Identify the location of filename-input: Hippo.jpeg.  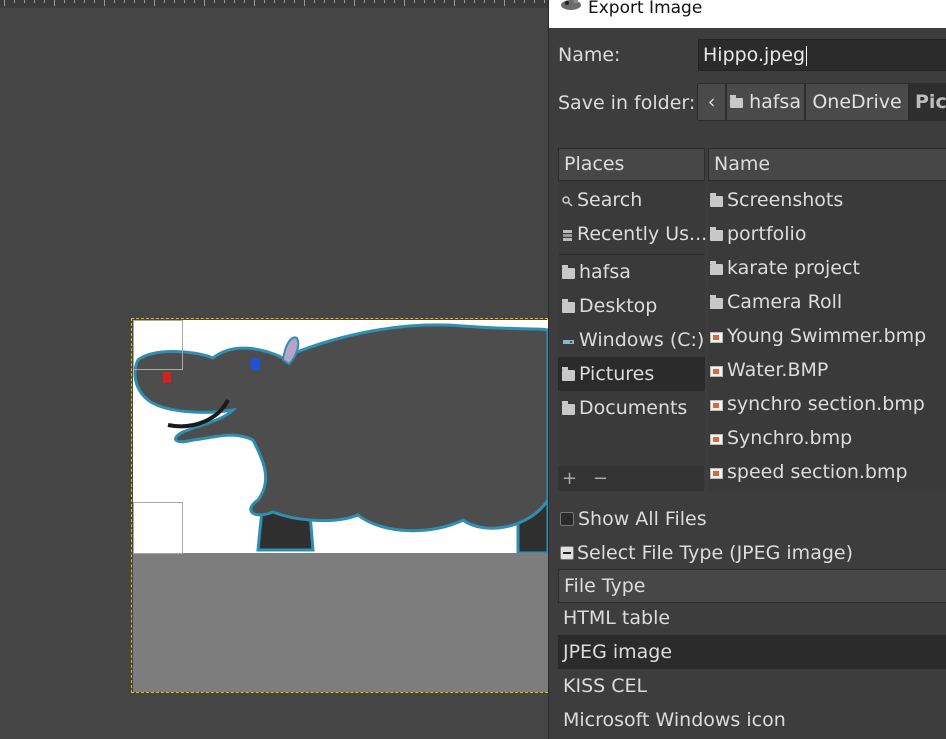
(822, 55).